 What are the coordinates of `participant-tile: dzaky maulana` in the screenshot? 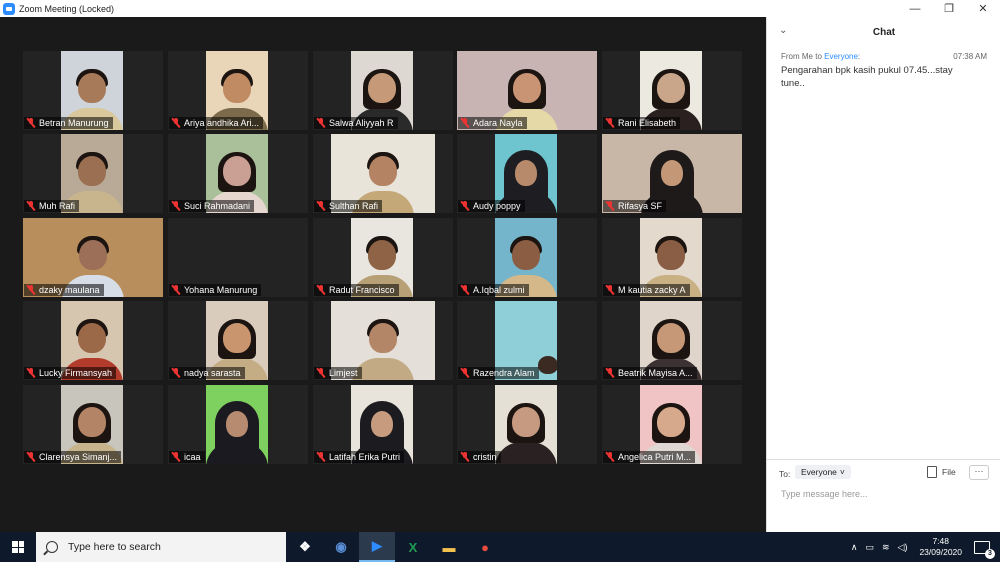 It's located at (93, 257).